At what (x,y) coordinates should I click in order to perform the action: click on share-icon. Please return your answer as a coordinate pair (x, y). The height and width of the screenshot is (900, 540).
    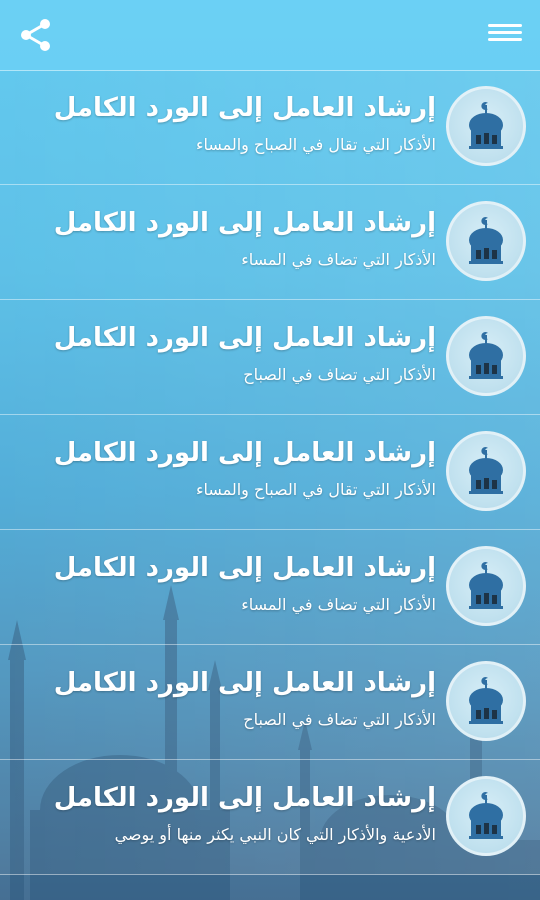
    Looking at the image, I should click on (36, 35).